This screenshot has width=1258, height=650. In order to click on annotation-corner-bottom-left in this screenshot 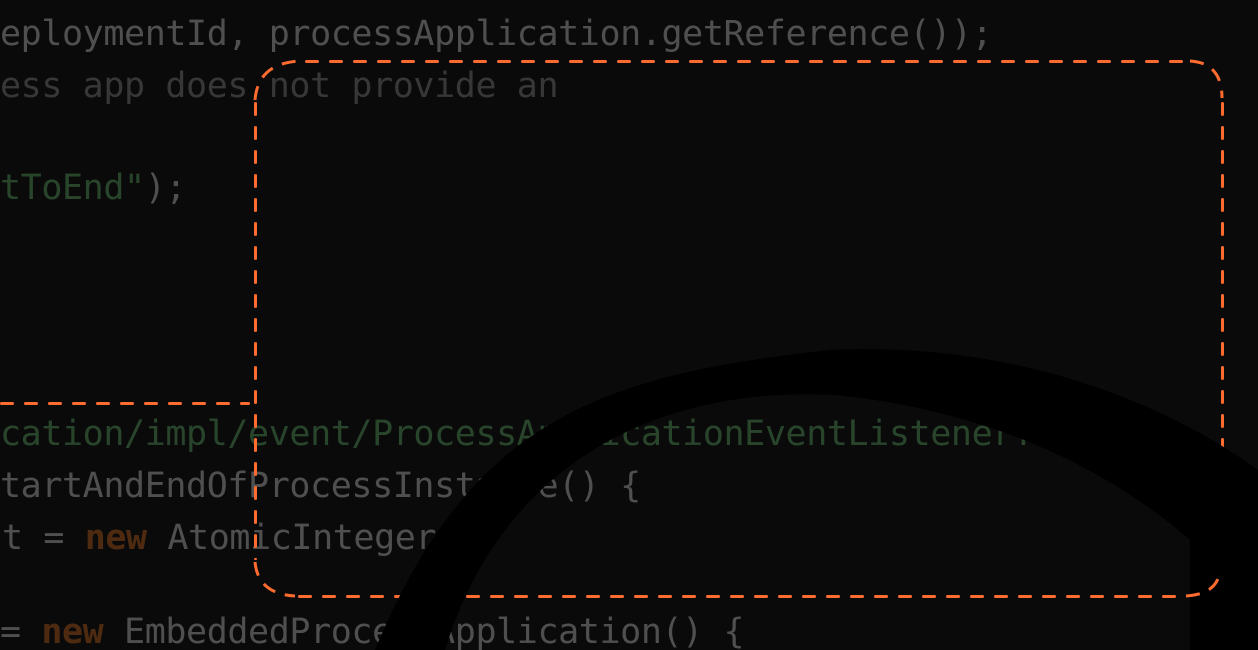, I will do `click(274, 579)`.